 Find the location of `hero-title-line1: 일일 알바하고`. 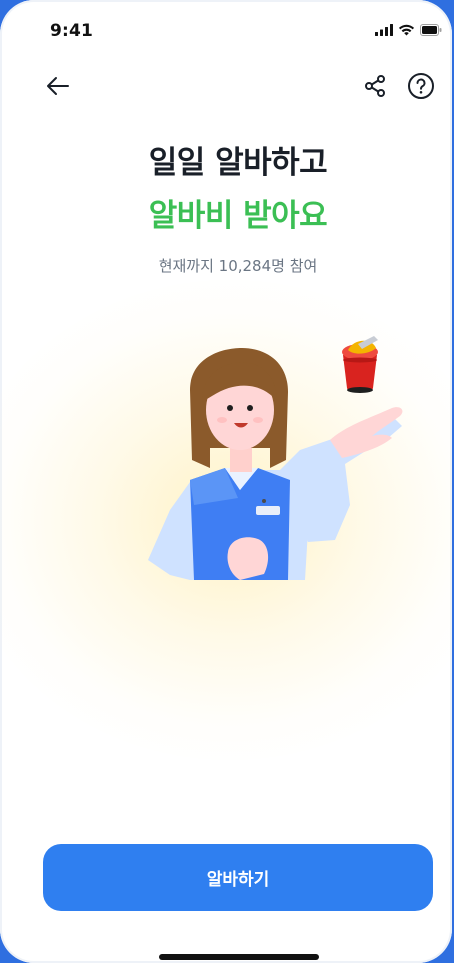

hero-title-line1: 일일 알바하고 is located at coordinates (238, 163).